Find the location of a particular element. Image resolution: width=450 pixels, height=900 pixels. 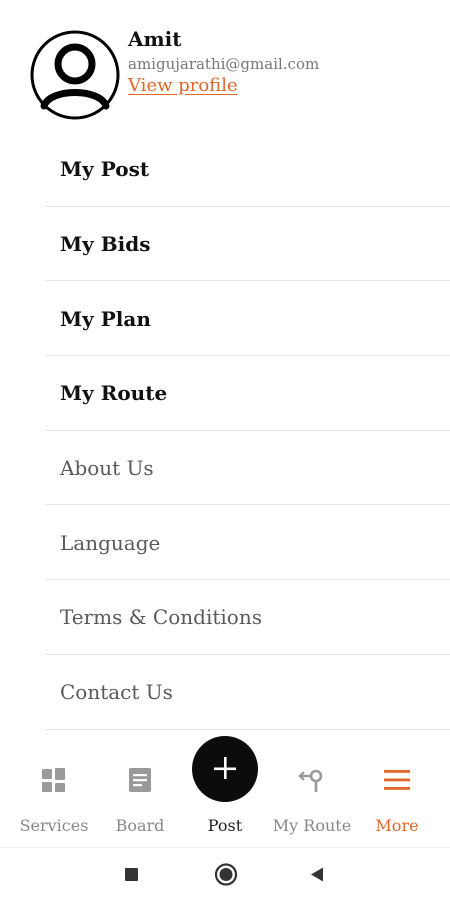

bottom-navigation: Services Board Post My Route More is located at coordinates (225, 791).